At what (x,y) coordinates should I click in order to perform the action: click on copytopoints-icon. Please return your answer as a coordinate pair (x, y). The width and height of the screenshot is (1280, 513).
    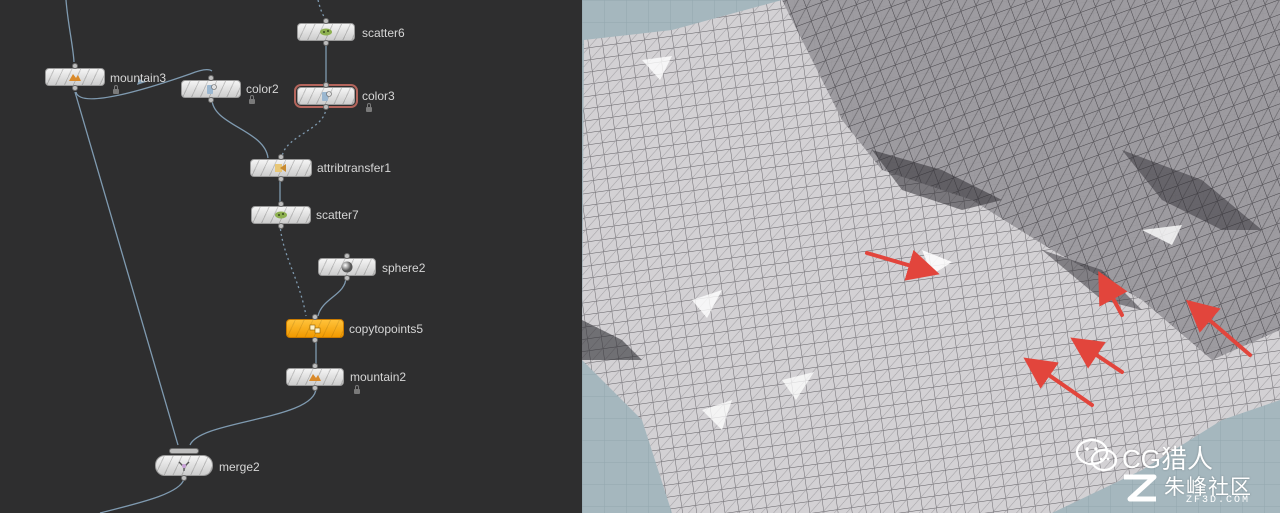
    Looking at the image, I should click on (315, 328).